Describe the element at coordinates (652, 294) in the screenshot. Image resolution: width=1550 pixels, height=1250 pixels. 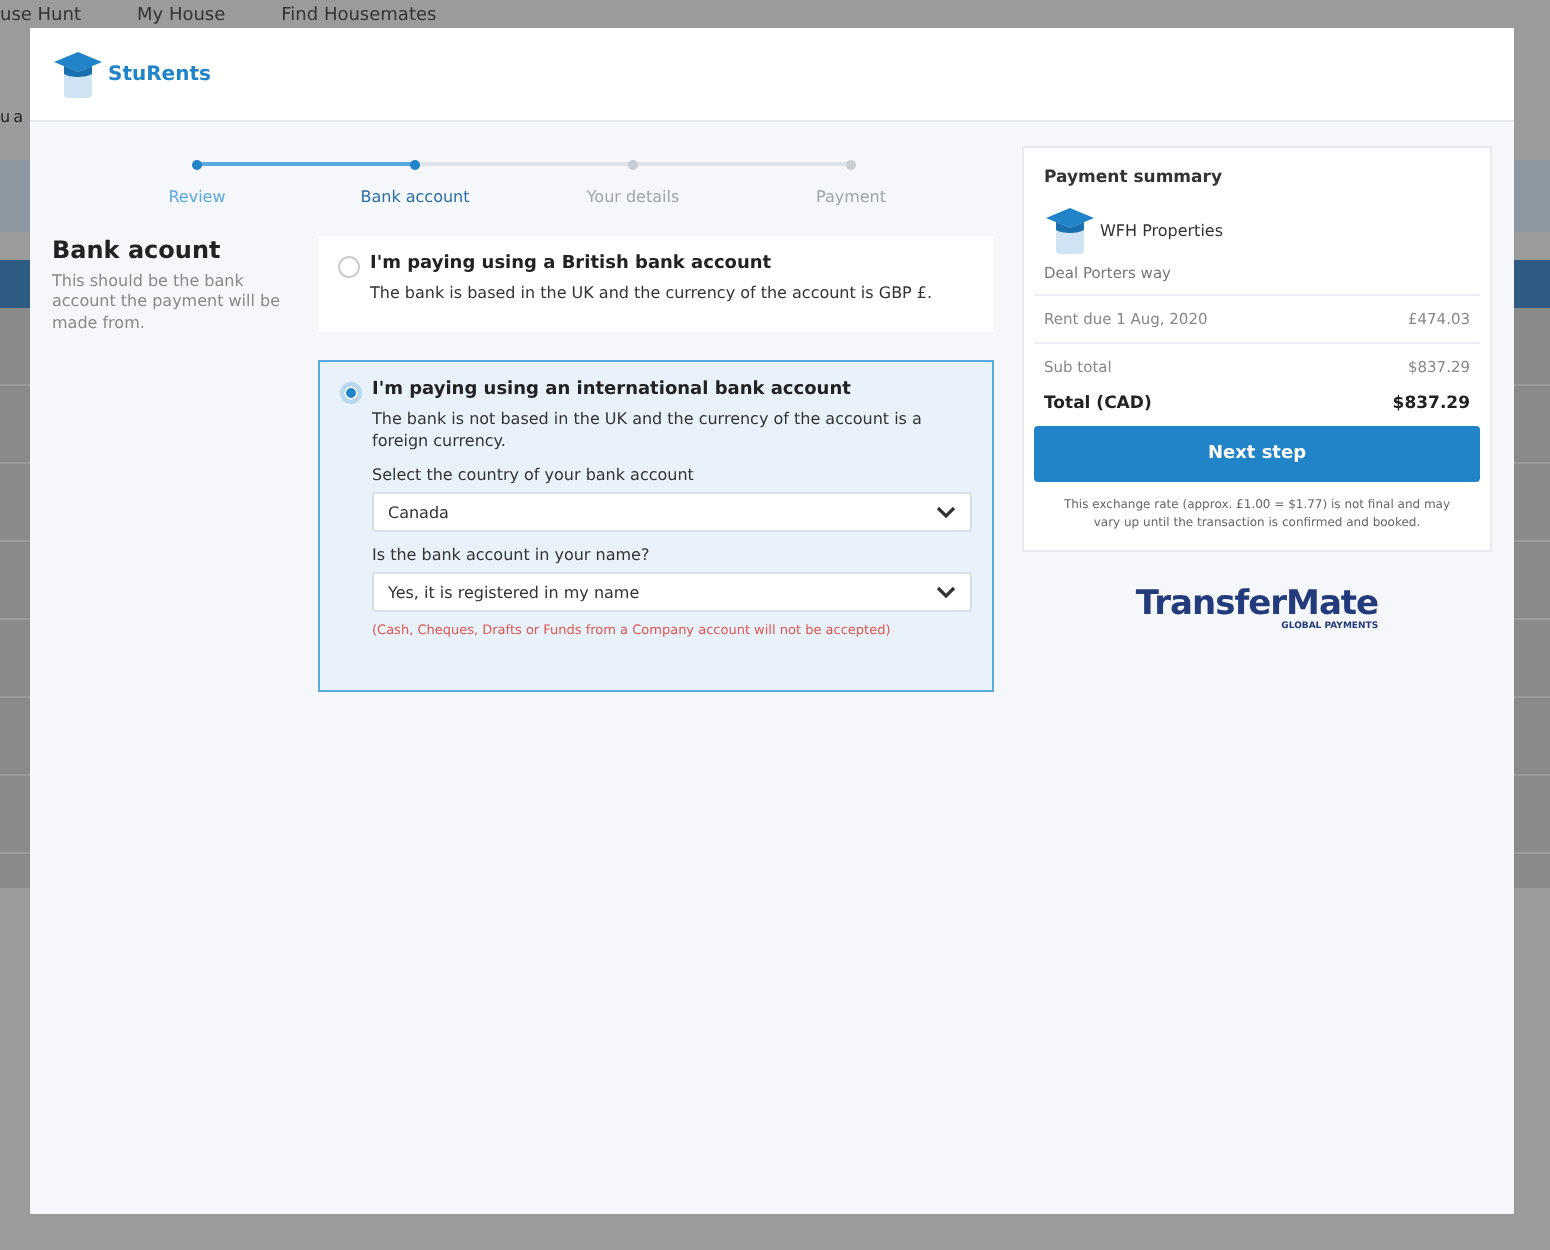
I see `option-description: The bank is based in the UK and the currency of the account is GBP £.` at that location.